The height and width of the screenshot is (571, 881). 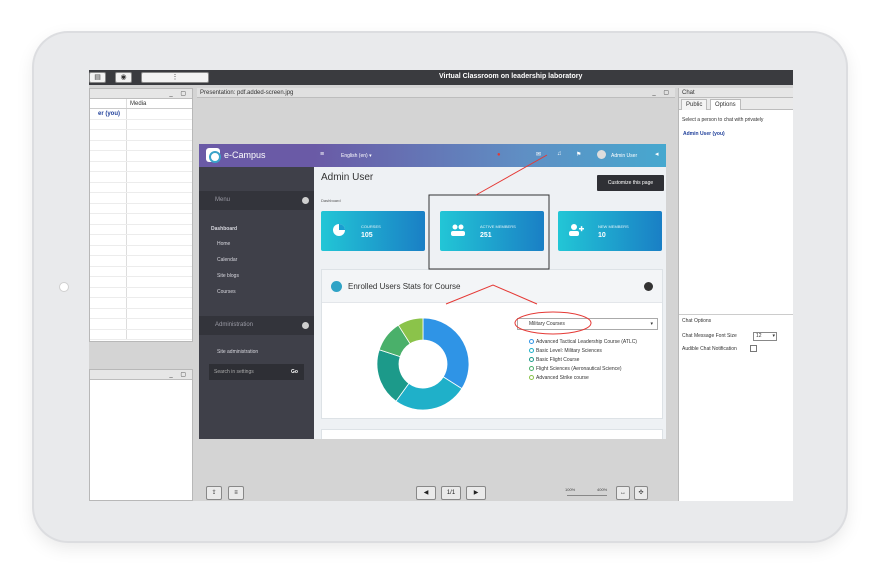 I want to click on legend-item: Basic Flight Course, so click(x=554, y=360).